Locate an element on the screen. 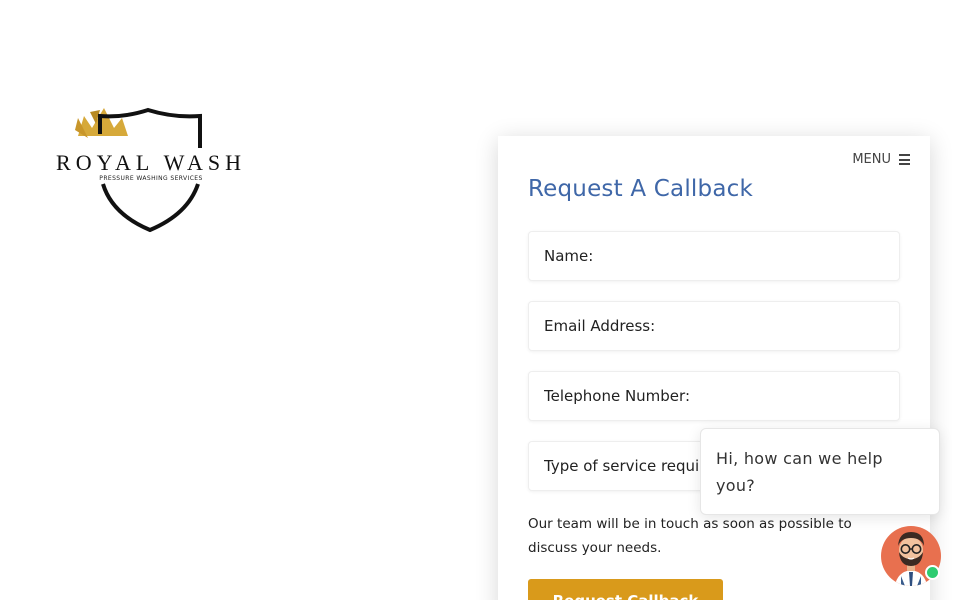 The image size is (960, 600). logo-subtitle: PRESSURE WASHING SERVICES is located at coordinates (151, 178).